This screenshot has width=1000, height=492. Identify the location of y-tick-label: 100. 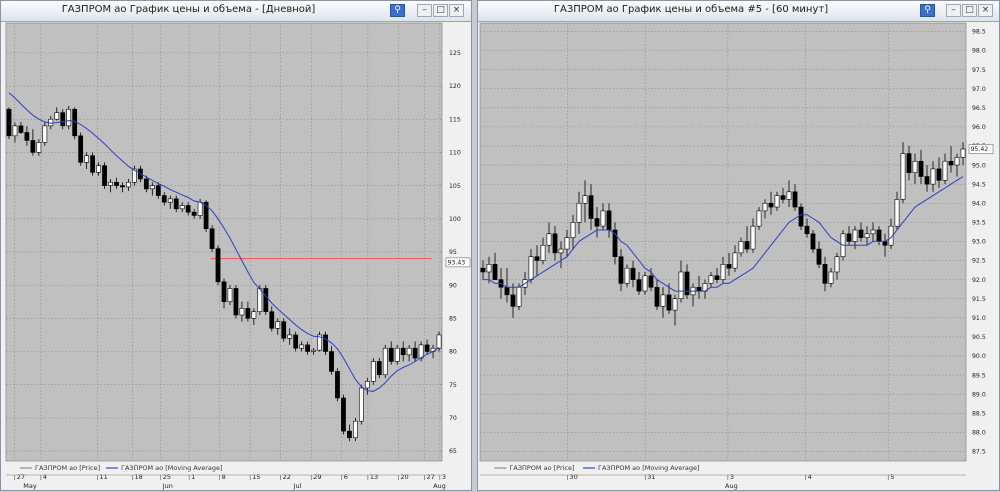
(455, 219).